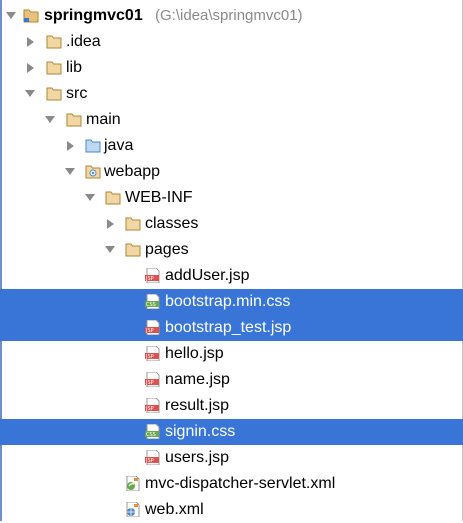 The image size is (463, 523). I want to click on tree-row-src: src, so click(231, 94).